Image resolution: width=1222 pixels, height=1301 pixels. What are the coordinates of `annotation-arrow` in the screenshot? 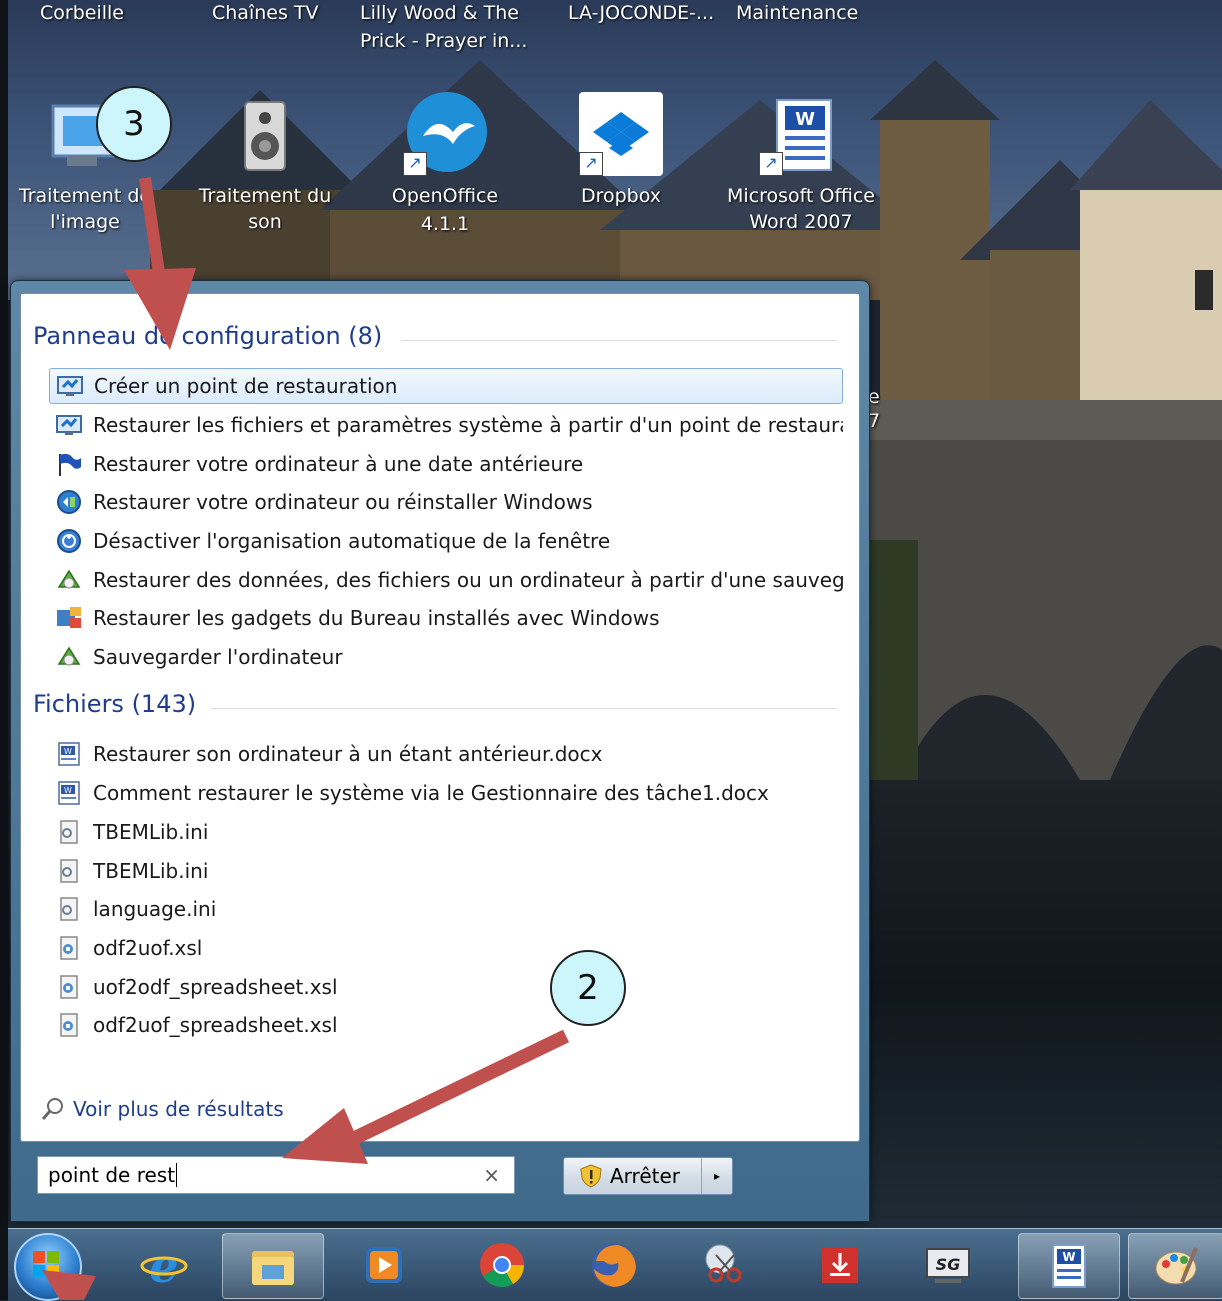 It's located at (448, 1093).